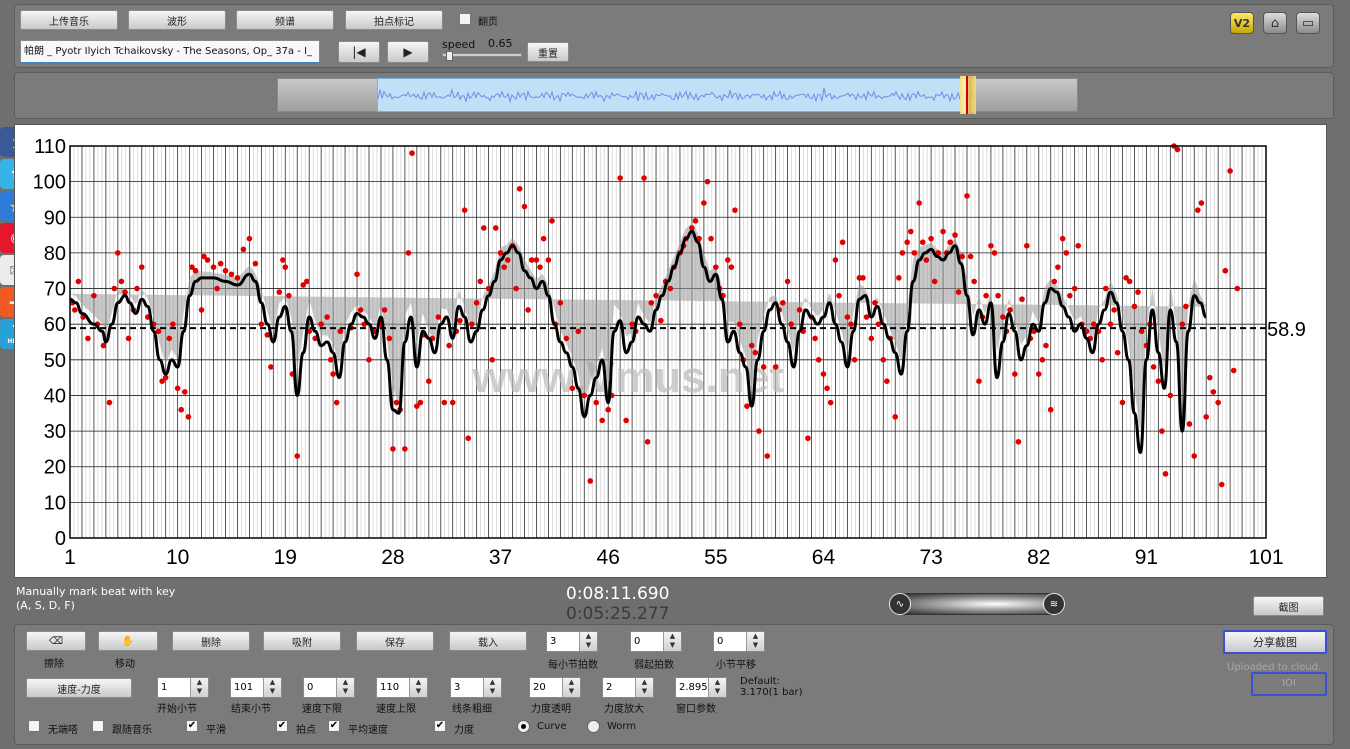 The height and width of the screenshot is (749, 1350). What do you see at coordinates (488, 641) in the screenshot?
I see `load-button: 载入` at bounding box center [488, 641].